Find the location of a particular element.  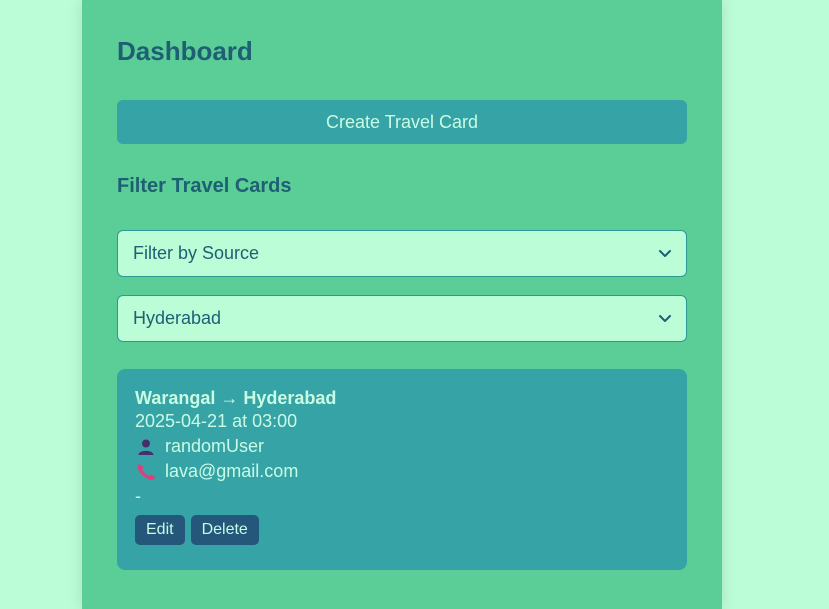

travel-card-user: randomUser is located at coordinates (215, 446).